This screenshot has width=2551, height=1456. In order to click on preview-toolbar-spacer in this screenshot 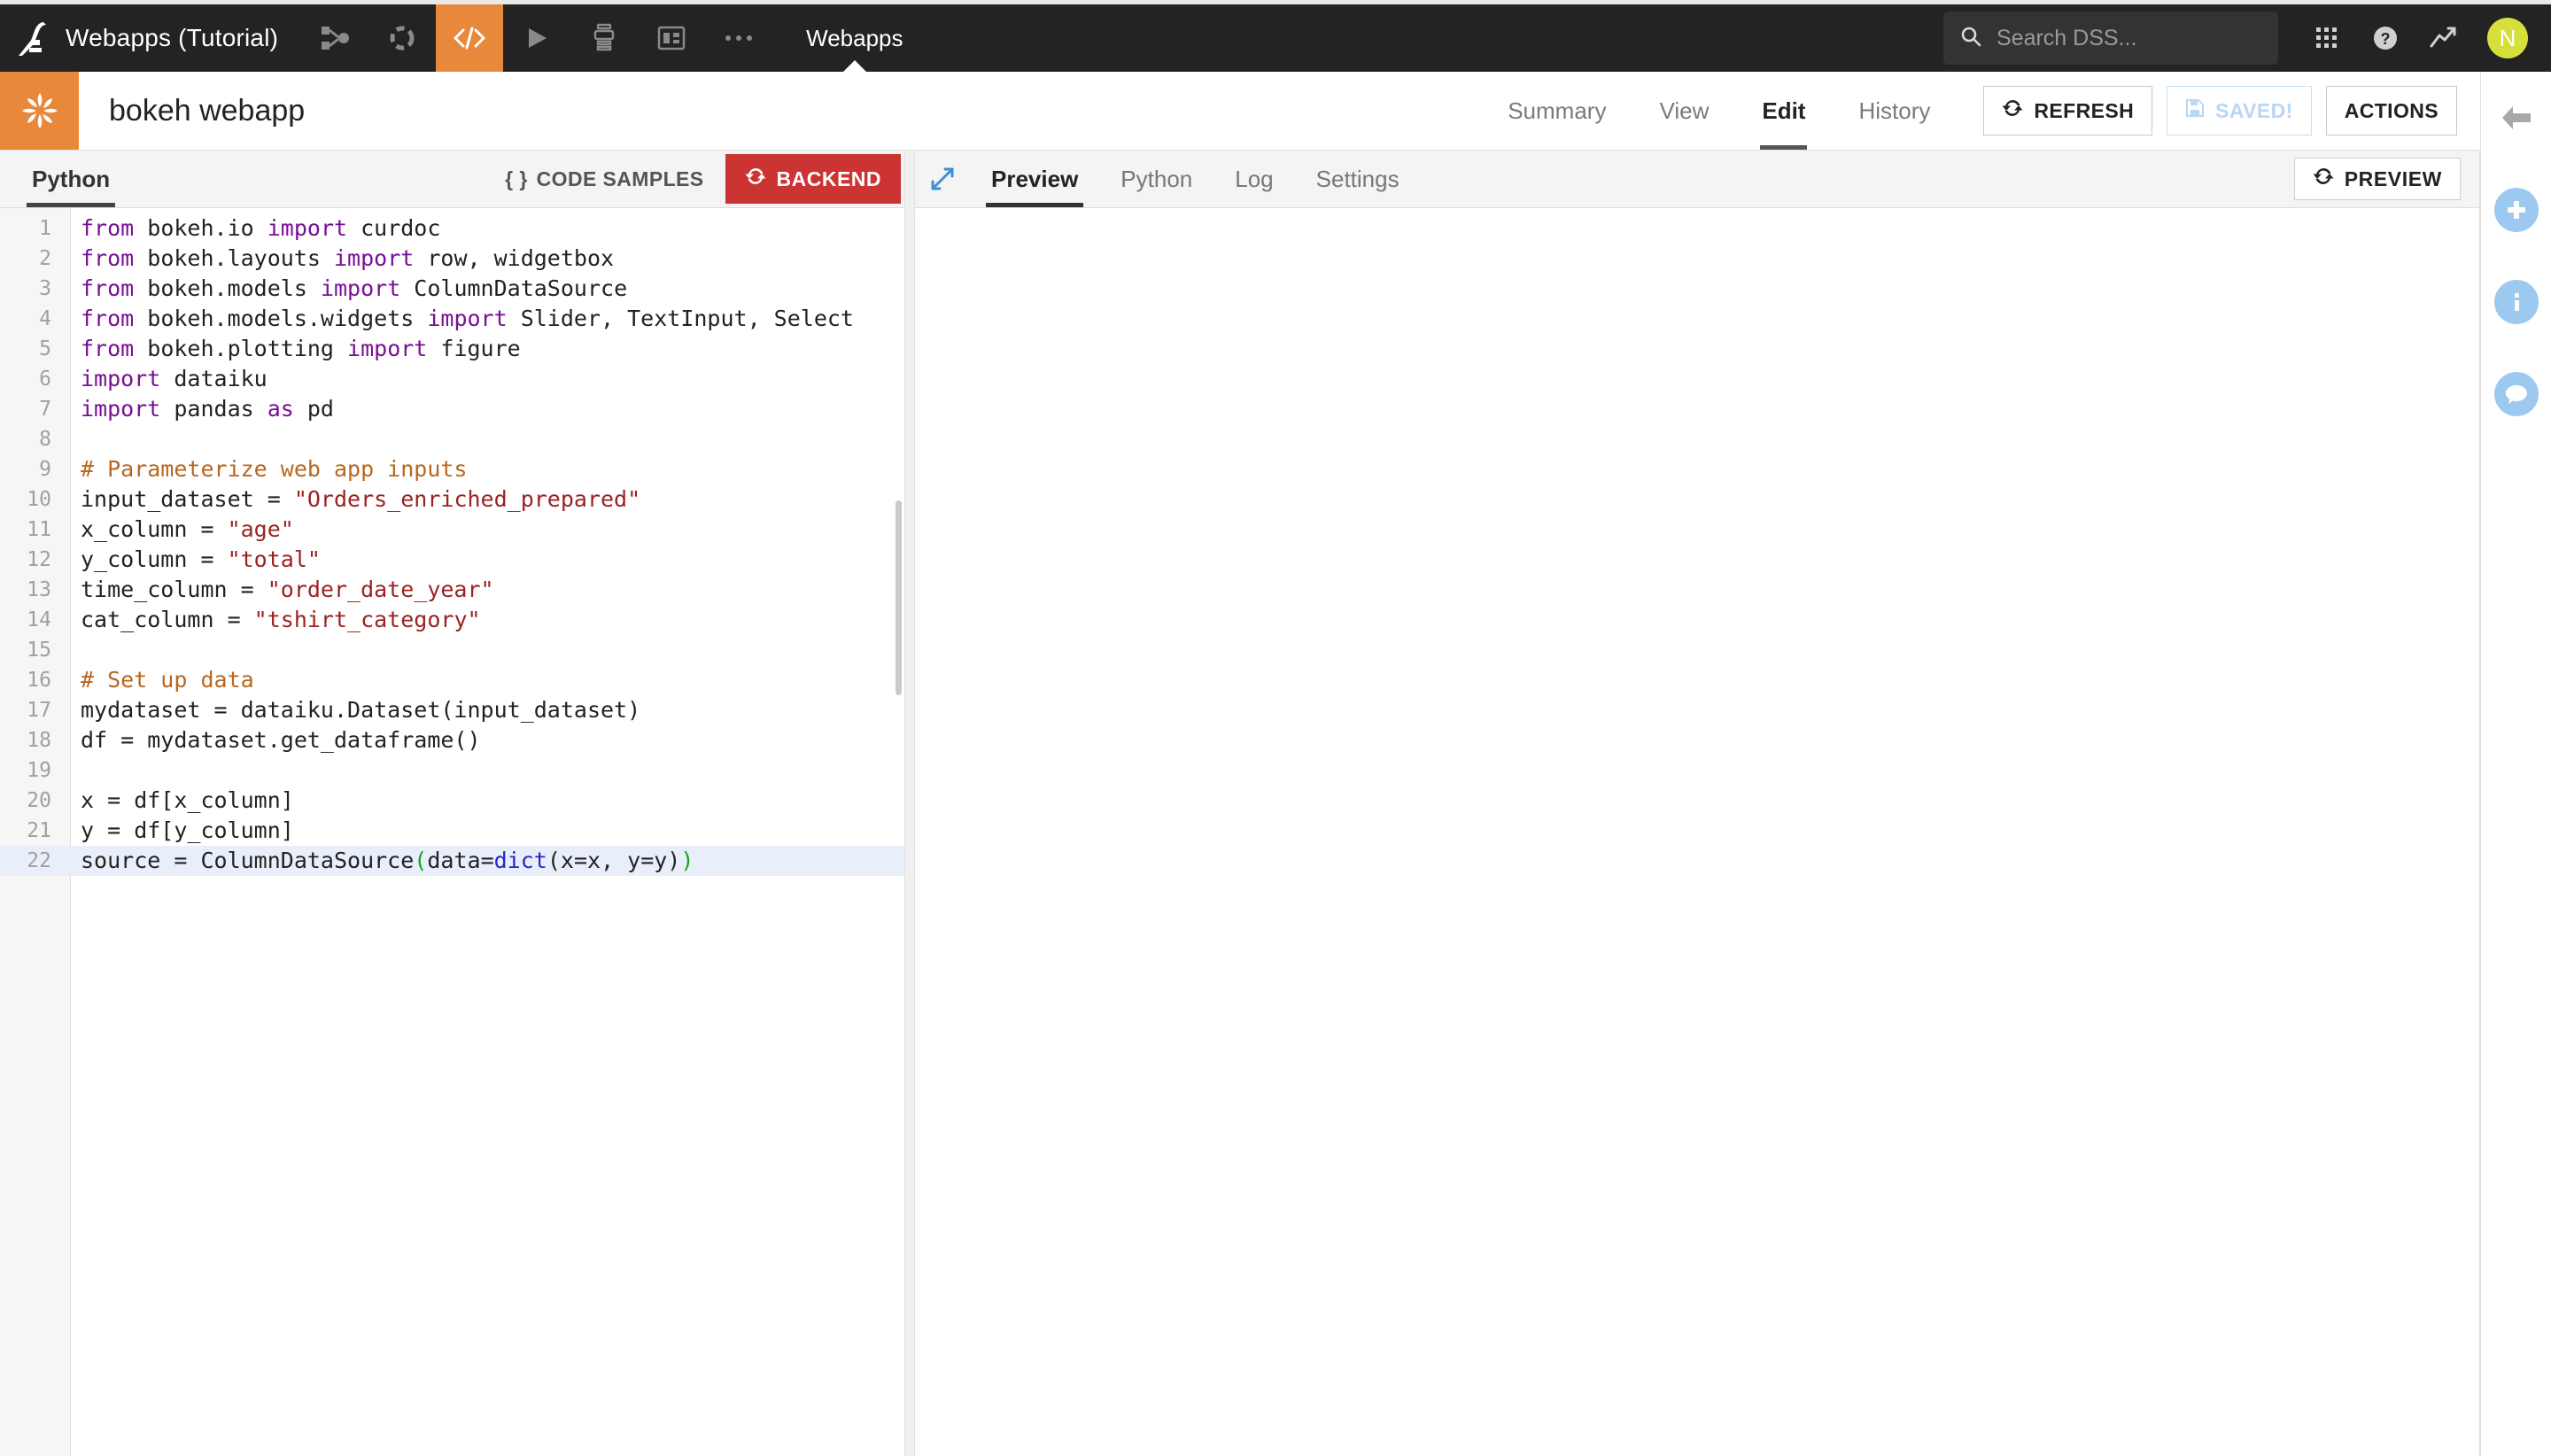, I will do `click(1858, 179)`.